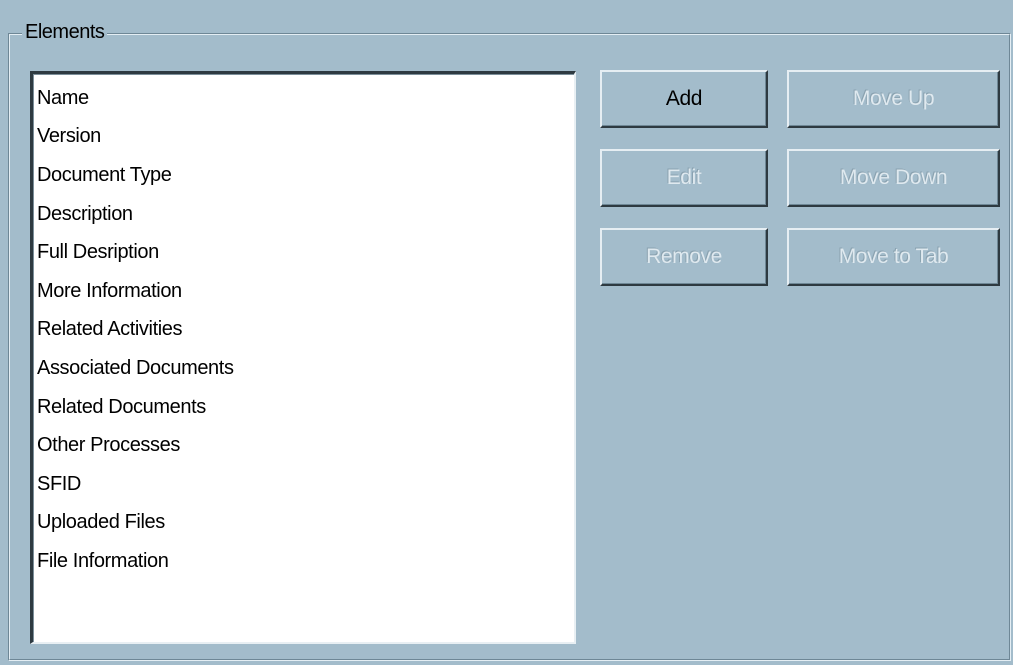  Describe the element at coordinates (684, 257) in the screenshot. I see `remove-button: Remove` at that location.